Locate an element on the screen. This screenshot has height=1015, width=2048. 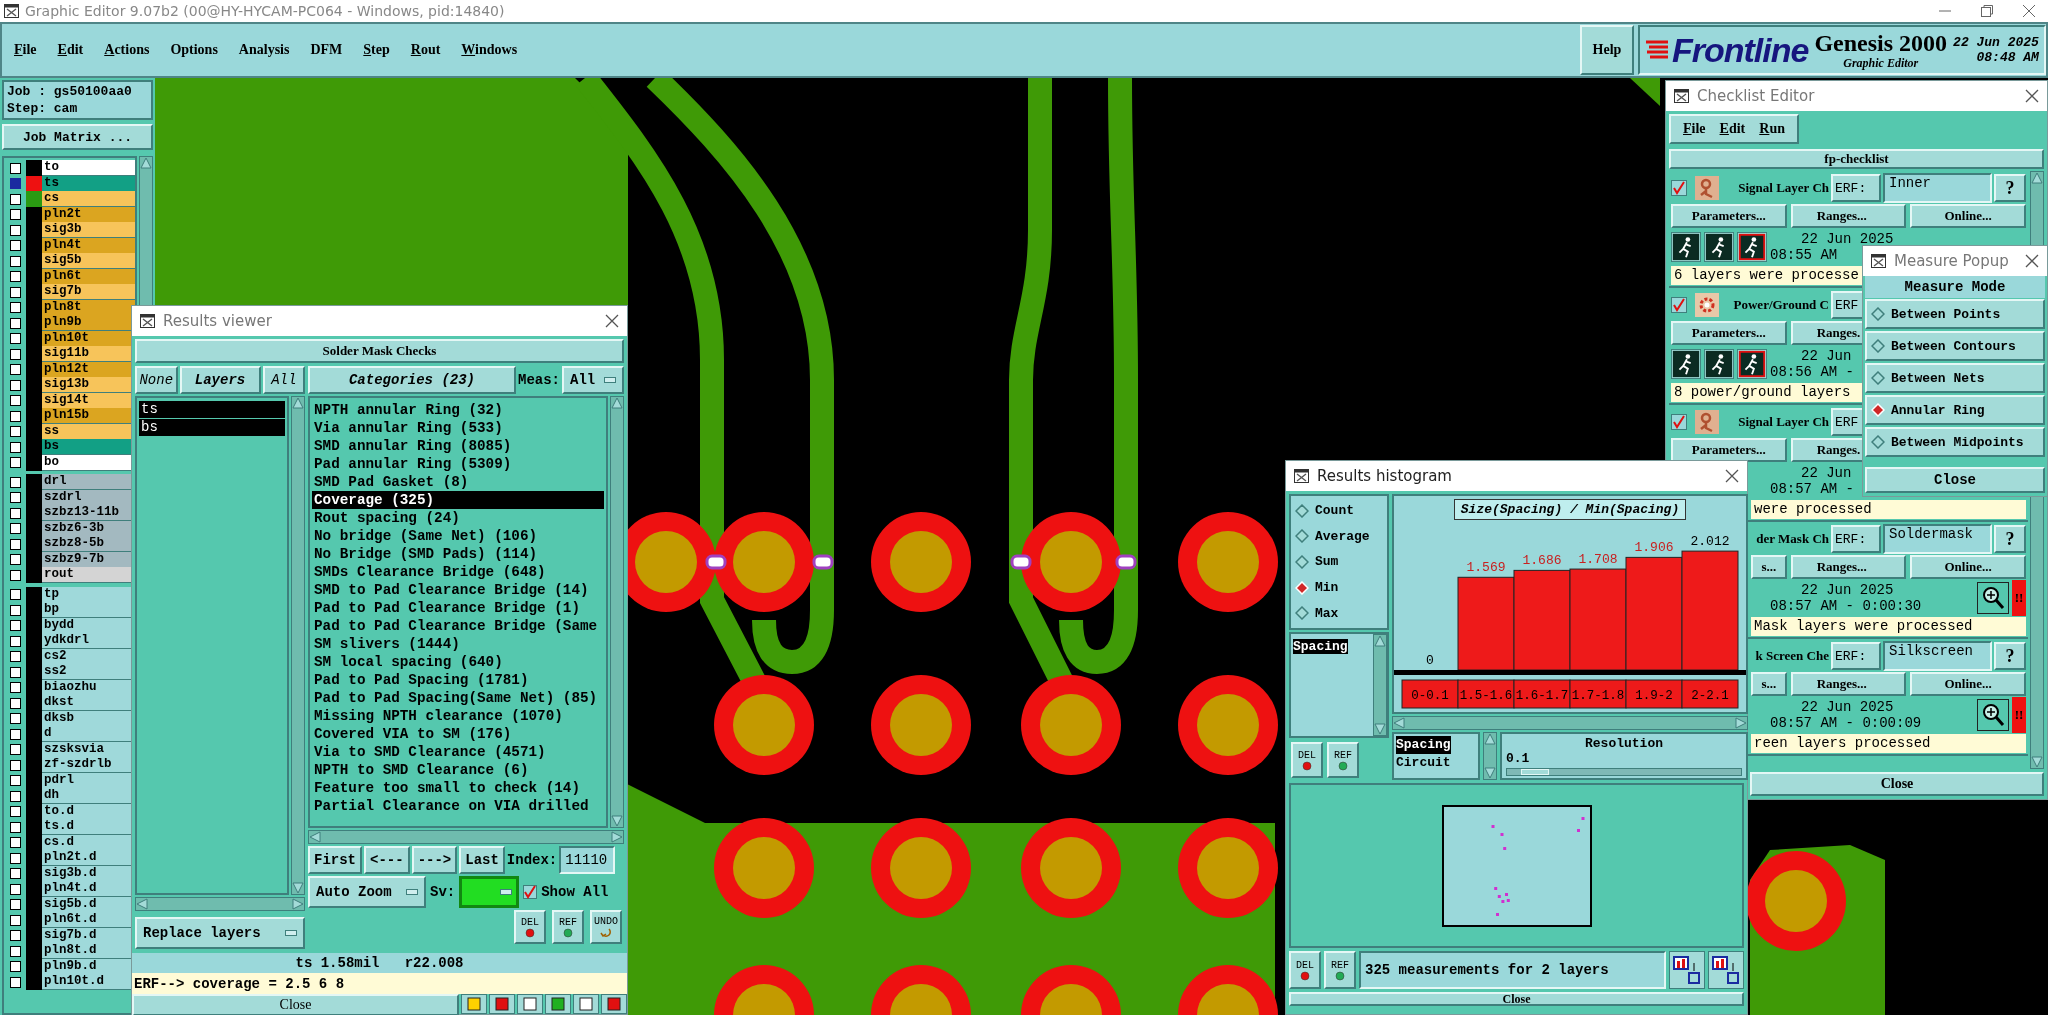
help-button: Help is located at coordinates (1607, 50).